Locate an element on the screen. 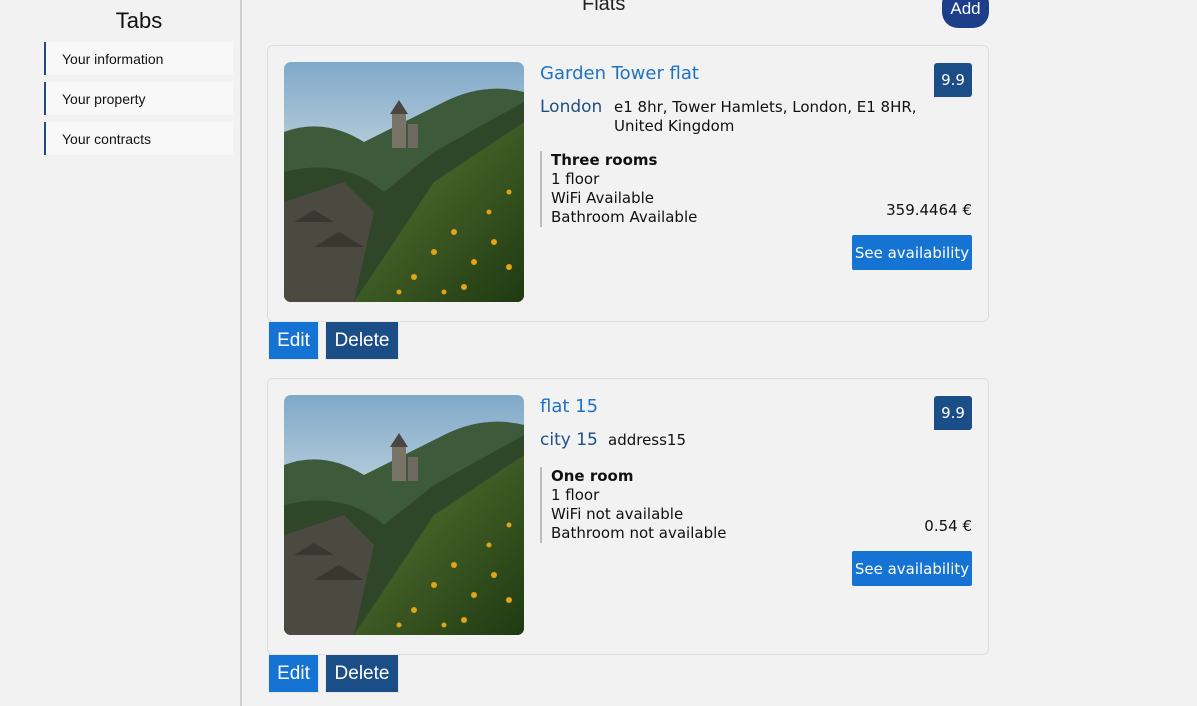 The image size is (1197, 706). sidebar-item-your-contracts: Your contracts is located at coordinates (138, 138).